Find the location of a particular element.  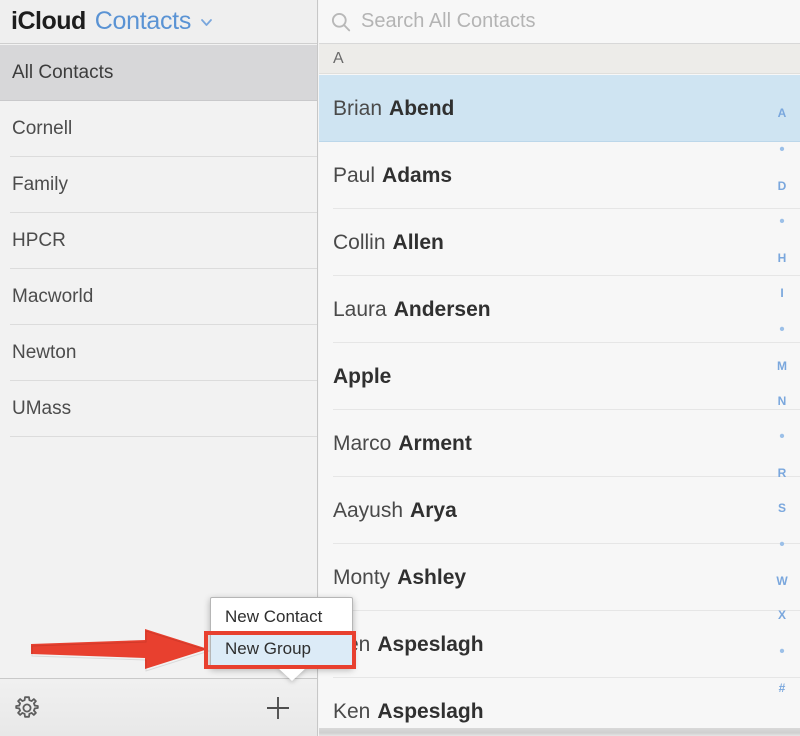

index-entry: H is located at coordinates (782, 258).